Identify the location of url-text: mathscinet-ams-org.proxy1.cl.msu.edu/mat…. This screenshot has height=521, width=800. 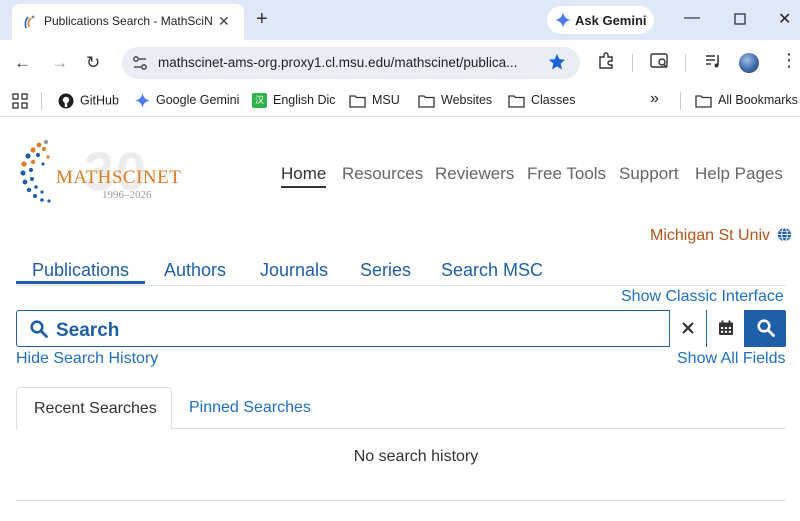
(338, 62).